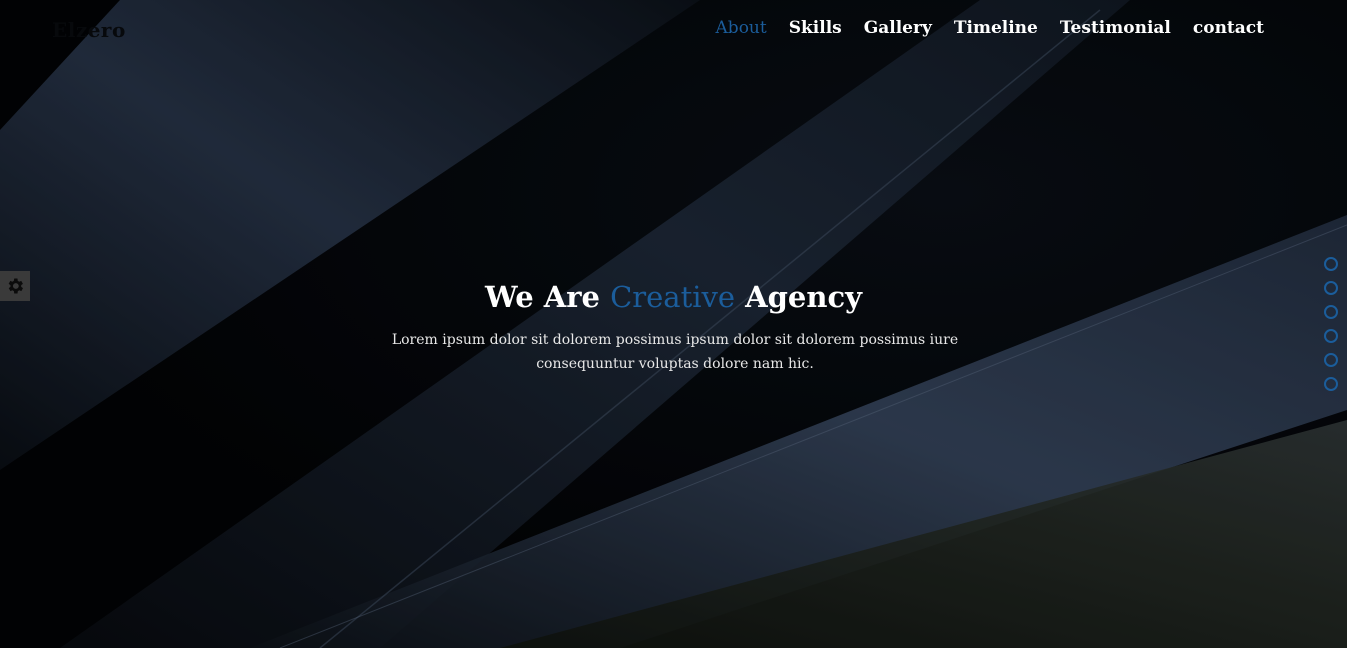  I want to click on bullet-contact, so click(1331, 384).